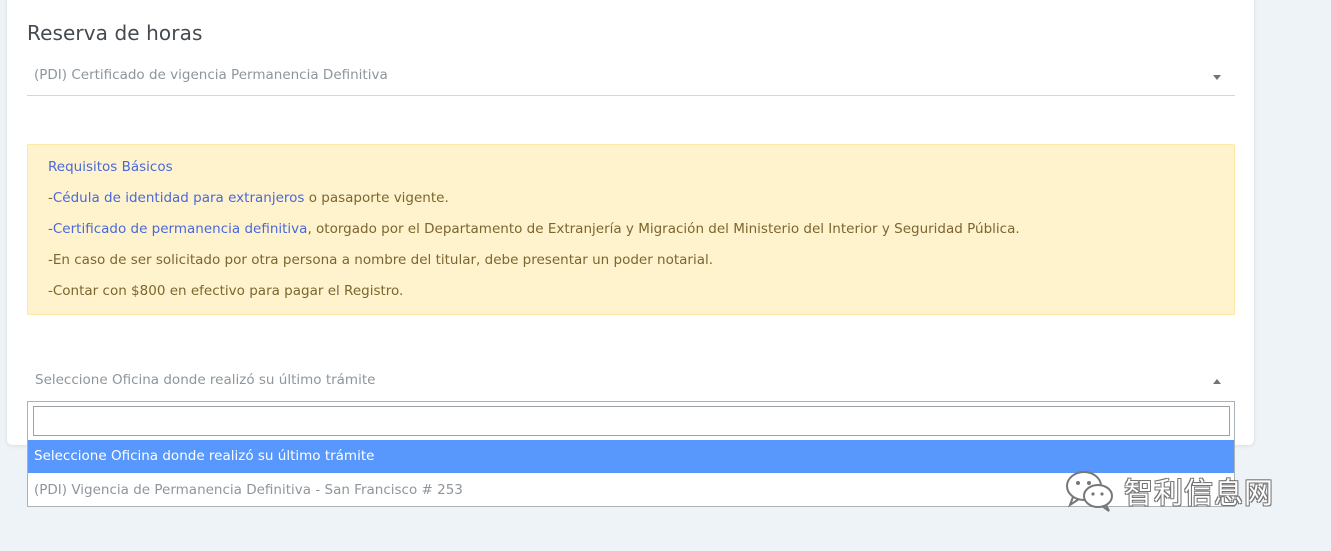 The width and height of the screenshot is (1331, 551). What do you see at coordinates (179, 198) in the screenshot?
I see `cedula-link: Cédula de identidad para extranjeros` at bounding box center [179, 198].